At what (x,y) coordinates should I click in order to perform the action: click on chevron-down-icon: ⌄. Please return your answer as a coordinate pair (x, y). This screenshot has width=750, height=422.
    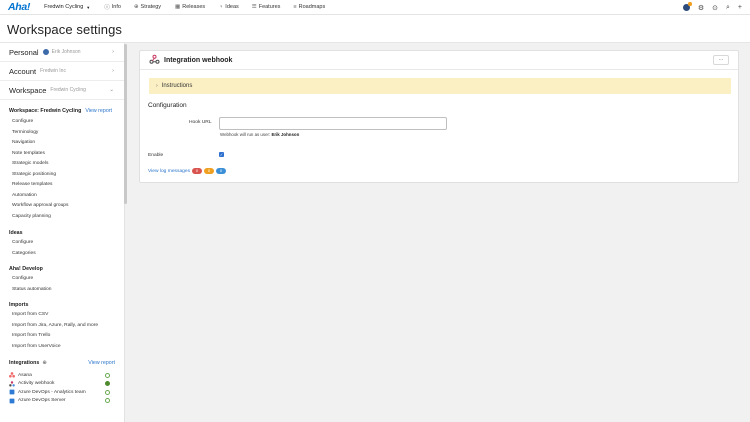
    Looking at the image, I should click on (111, 90).